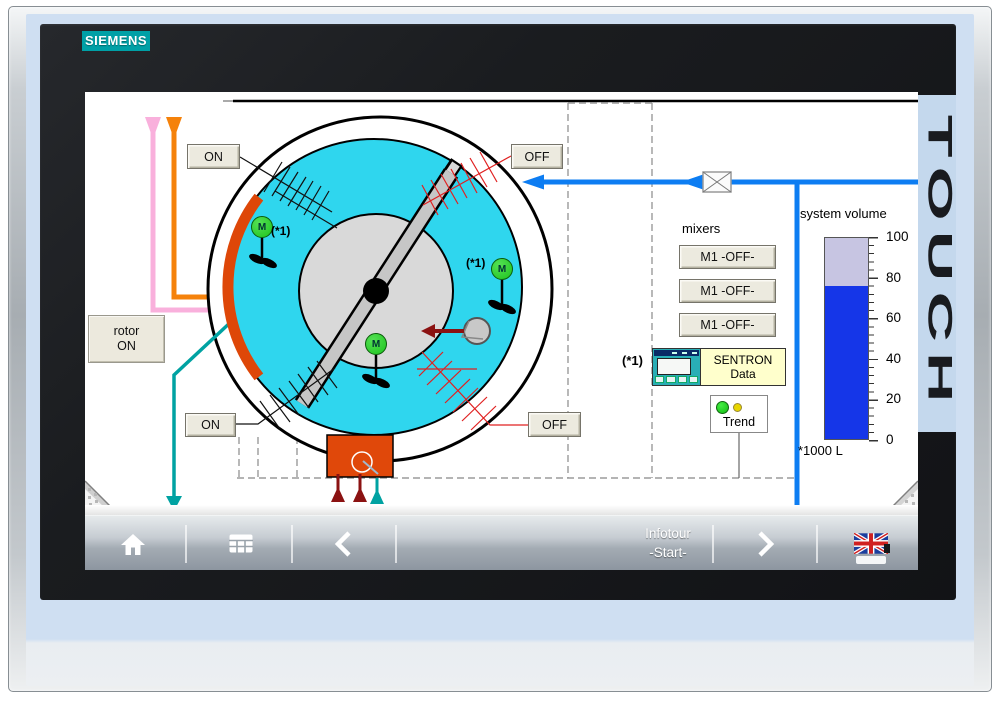 This screenshot has width=1000, height=705. I want to click on system-volume-gauge, so click(846, 338).